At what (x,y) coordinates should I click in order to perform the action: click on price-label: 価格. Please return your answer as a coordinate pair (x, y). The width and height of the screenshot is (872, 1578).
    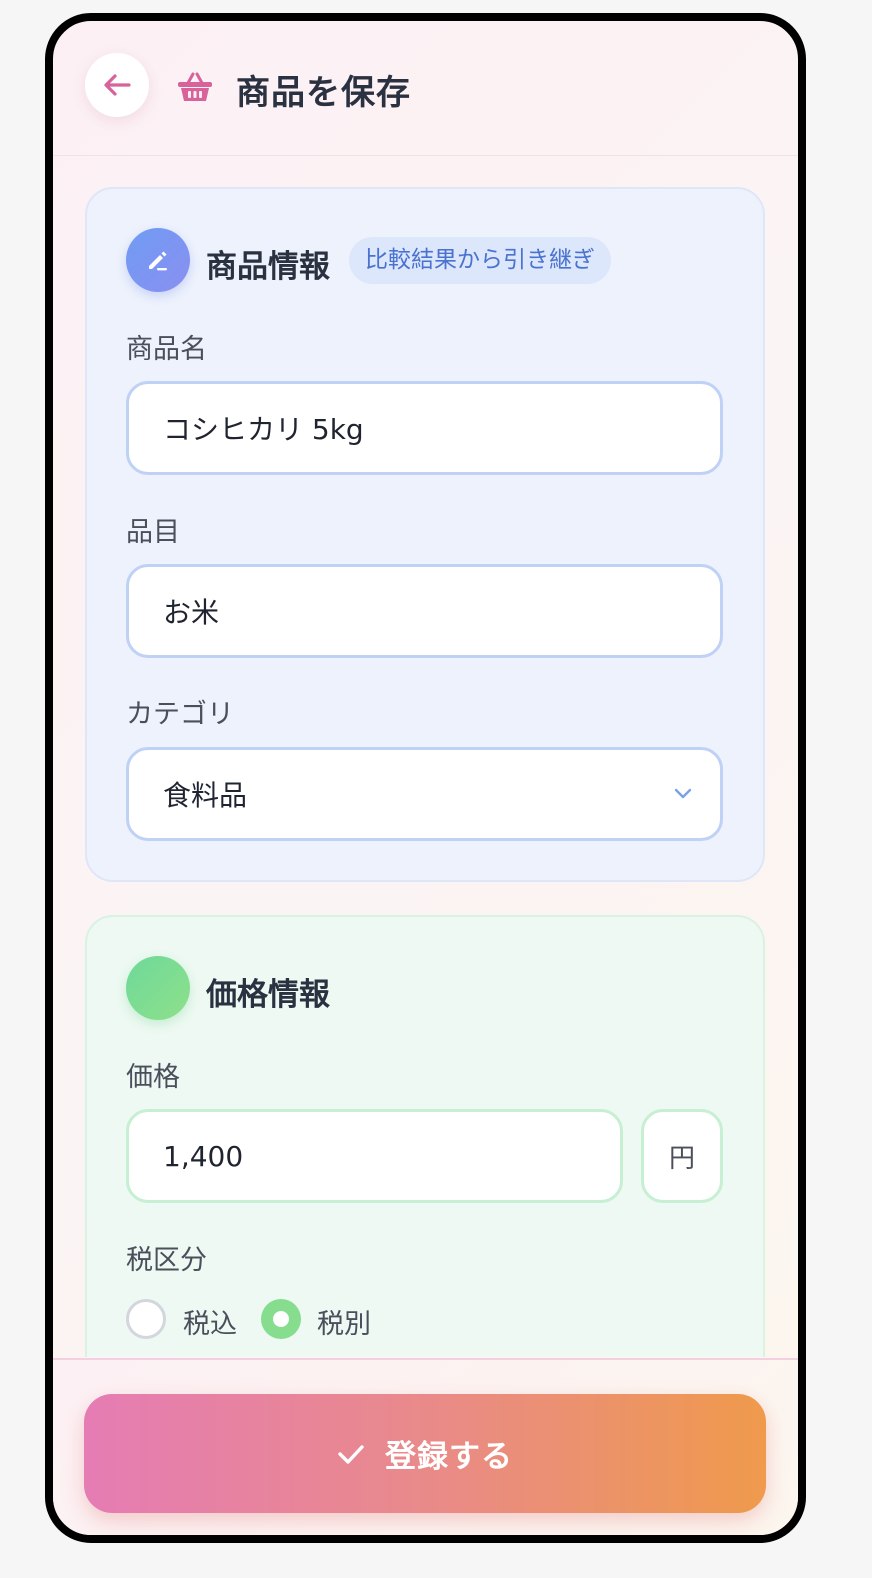
    Looking at the image, I should click on (153, 1077).